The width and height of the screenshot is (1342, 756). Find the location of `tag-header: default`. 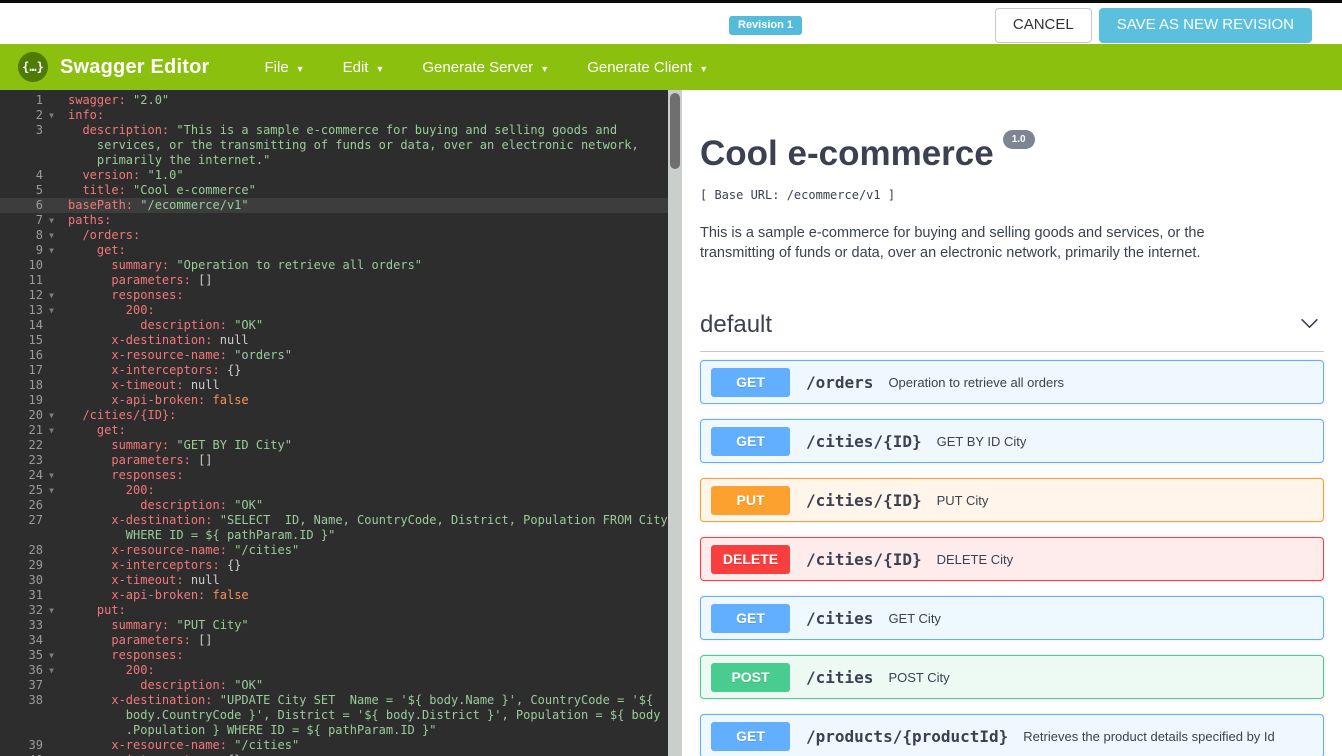

tag-header: default is located at coordinates (1012, 331).